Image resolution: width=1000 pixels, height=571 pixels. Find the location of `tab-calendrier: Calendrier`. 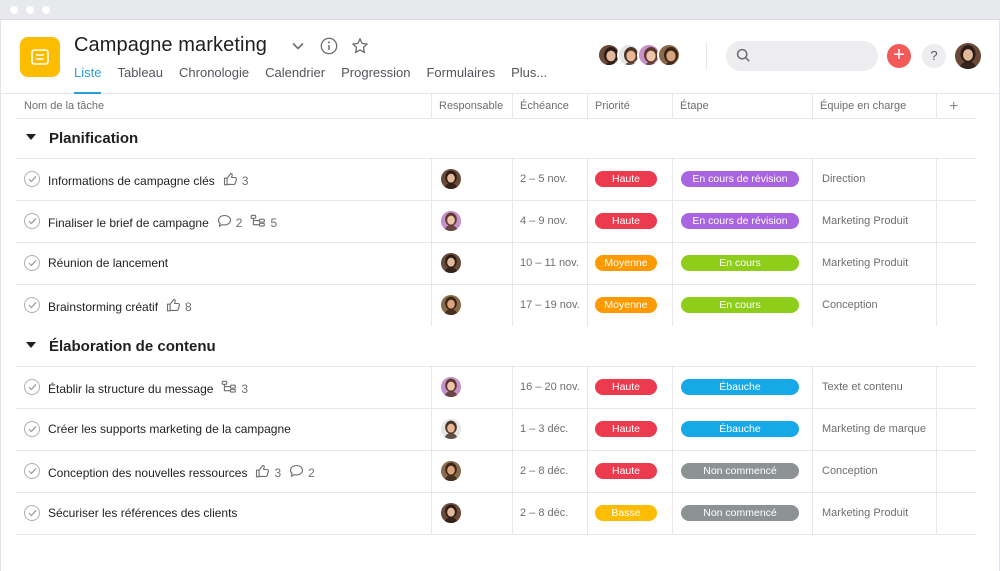

tab-calendrier: Calendrier is located at coordinates (295, 79).